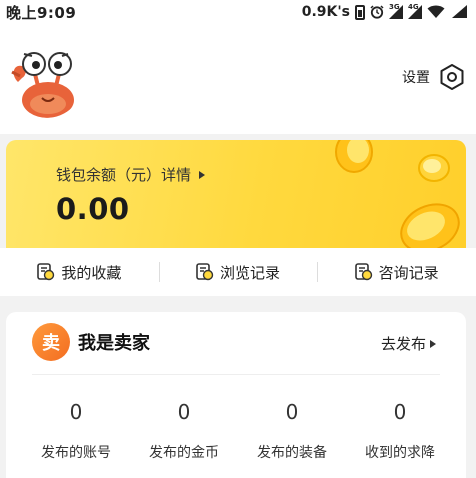 This screenshot has width=476, height=478. What do you see at coordinates (205, 272) in the screenshot?
I see `history-icon` at bounding box center [205, 272].